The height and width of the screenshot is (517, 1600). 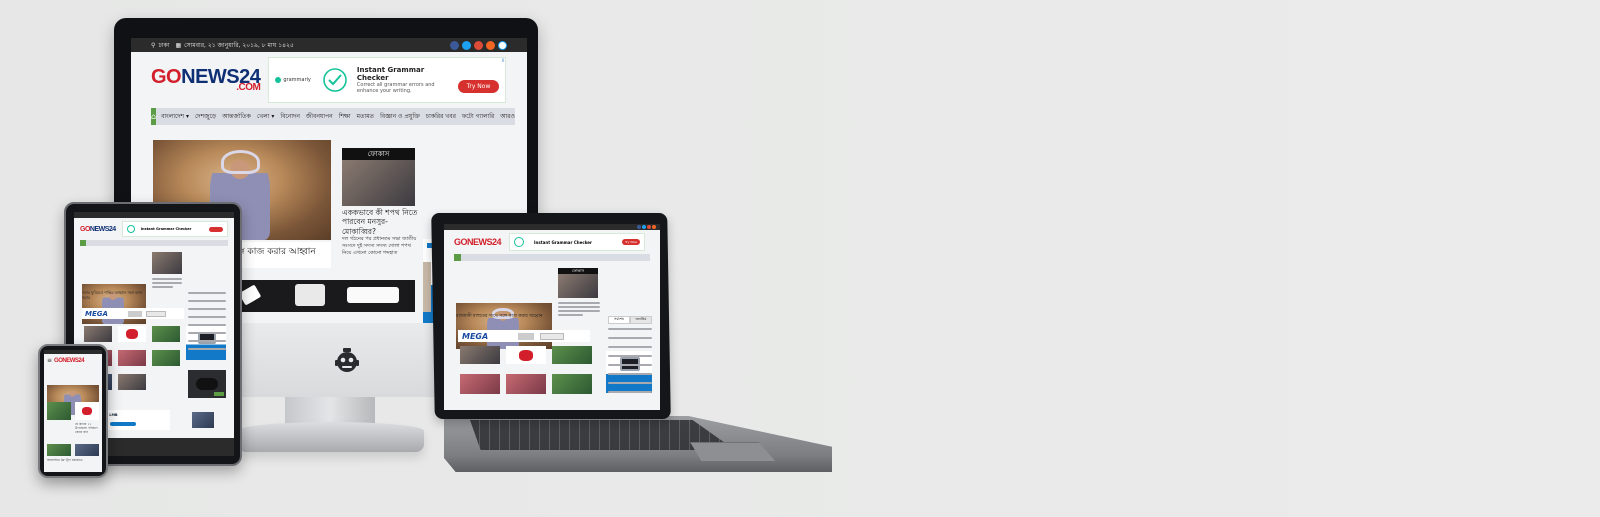 What do you see at coordinates (641, 320) in the screenshot?
I see `tab-popular: জনপ্রিয়` at bounding box center [641, 320].